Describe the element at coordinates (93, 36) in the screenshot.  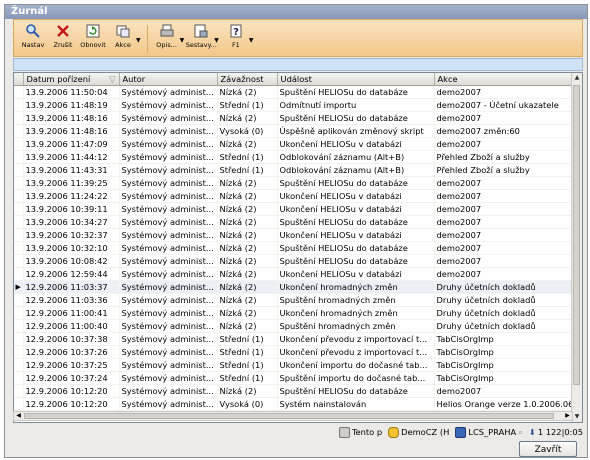
I see `refresh-button: Obnovit` at that location.